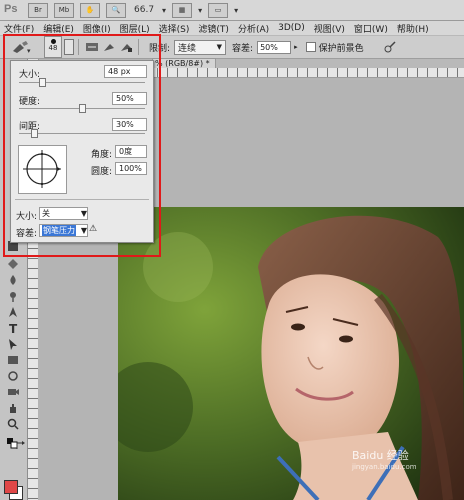 This screenshot has height=500, width=464. I want to click on hand-icon, so click(13, 408).